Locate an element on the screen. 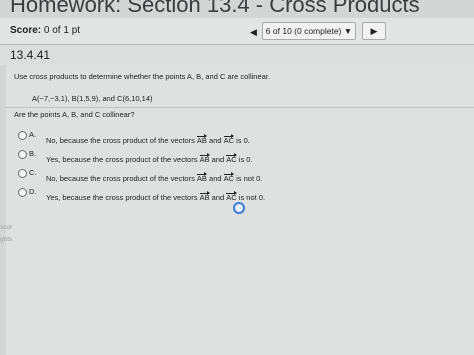 The height and width of the screenshot is (355, 474). radio-button-a is located at coordinates (22, 135).